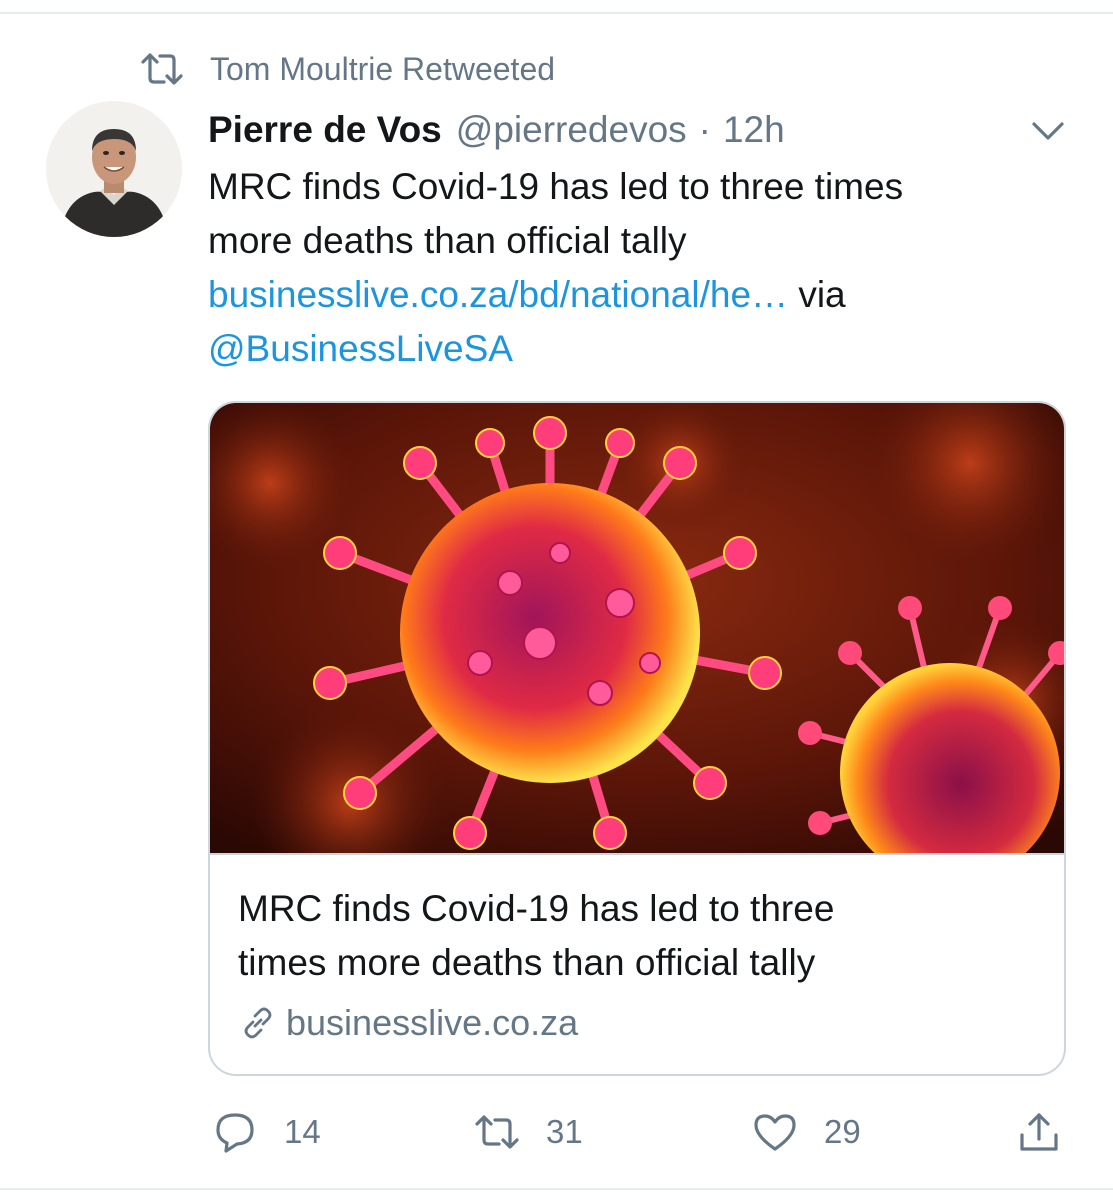 This screenshot has height=1200, width=1113. Describe the element at coordinates (637, 854) in the screenshot. I see `card-divider` at that location.